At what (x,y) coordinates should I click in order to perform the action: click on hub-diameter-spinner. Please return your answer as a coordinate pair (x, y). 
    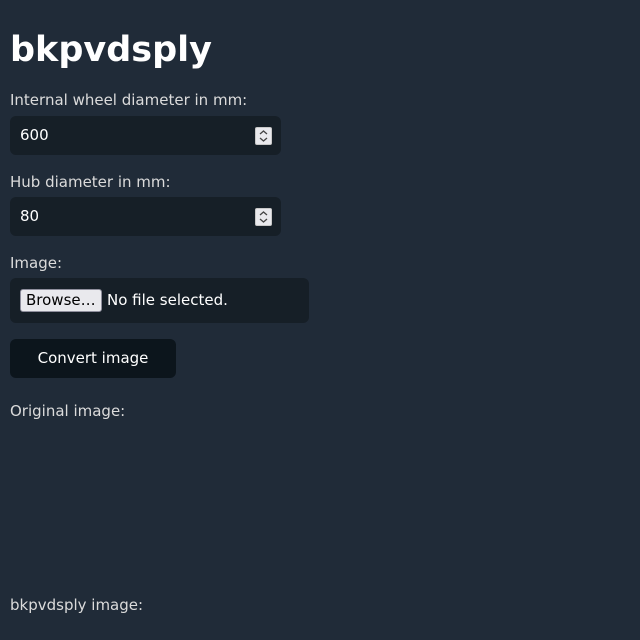
    Looking at the image, I should click on (263, 217).